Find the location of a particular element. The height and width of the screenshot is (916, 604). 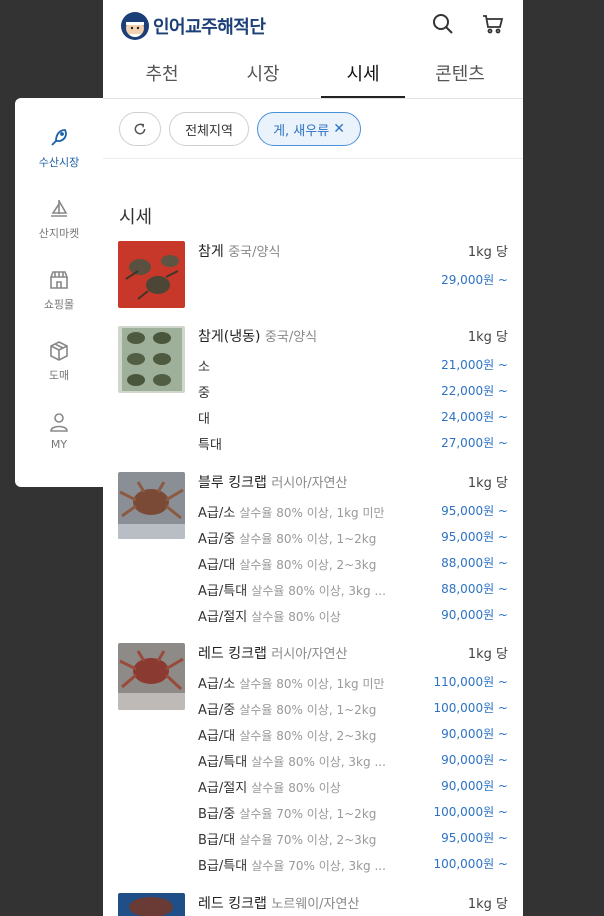

price-row: 중 22,000원 ~ is located at coordinates (353, 392).